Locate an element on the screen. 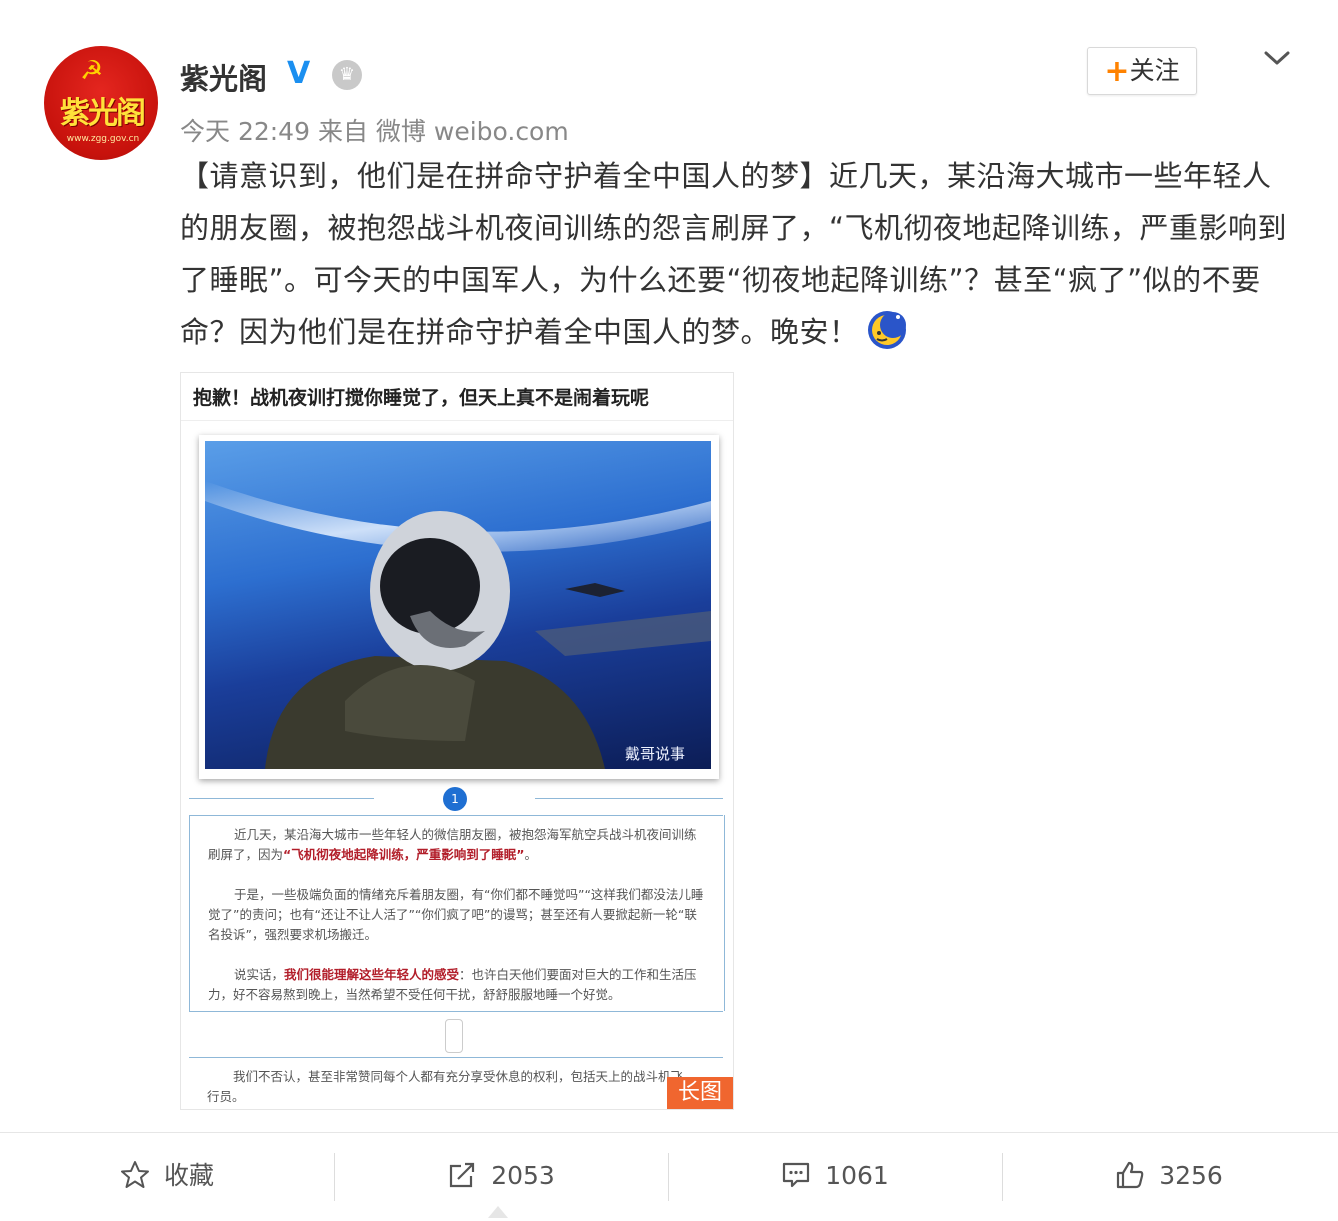 Image resolution: width=1338 pixels, height=1221 pixels. pilot-photo-frame: 戴哥说事 is located at coordinates (459, 607).